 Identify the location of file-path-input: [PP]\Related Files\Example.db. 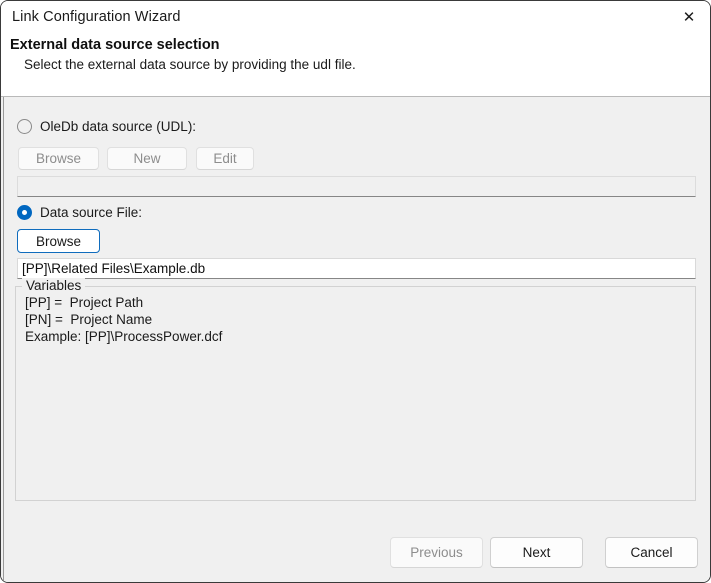
(356, 268).